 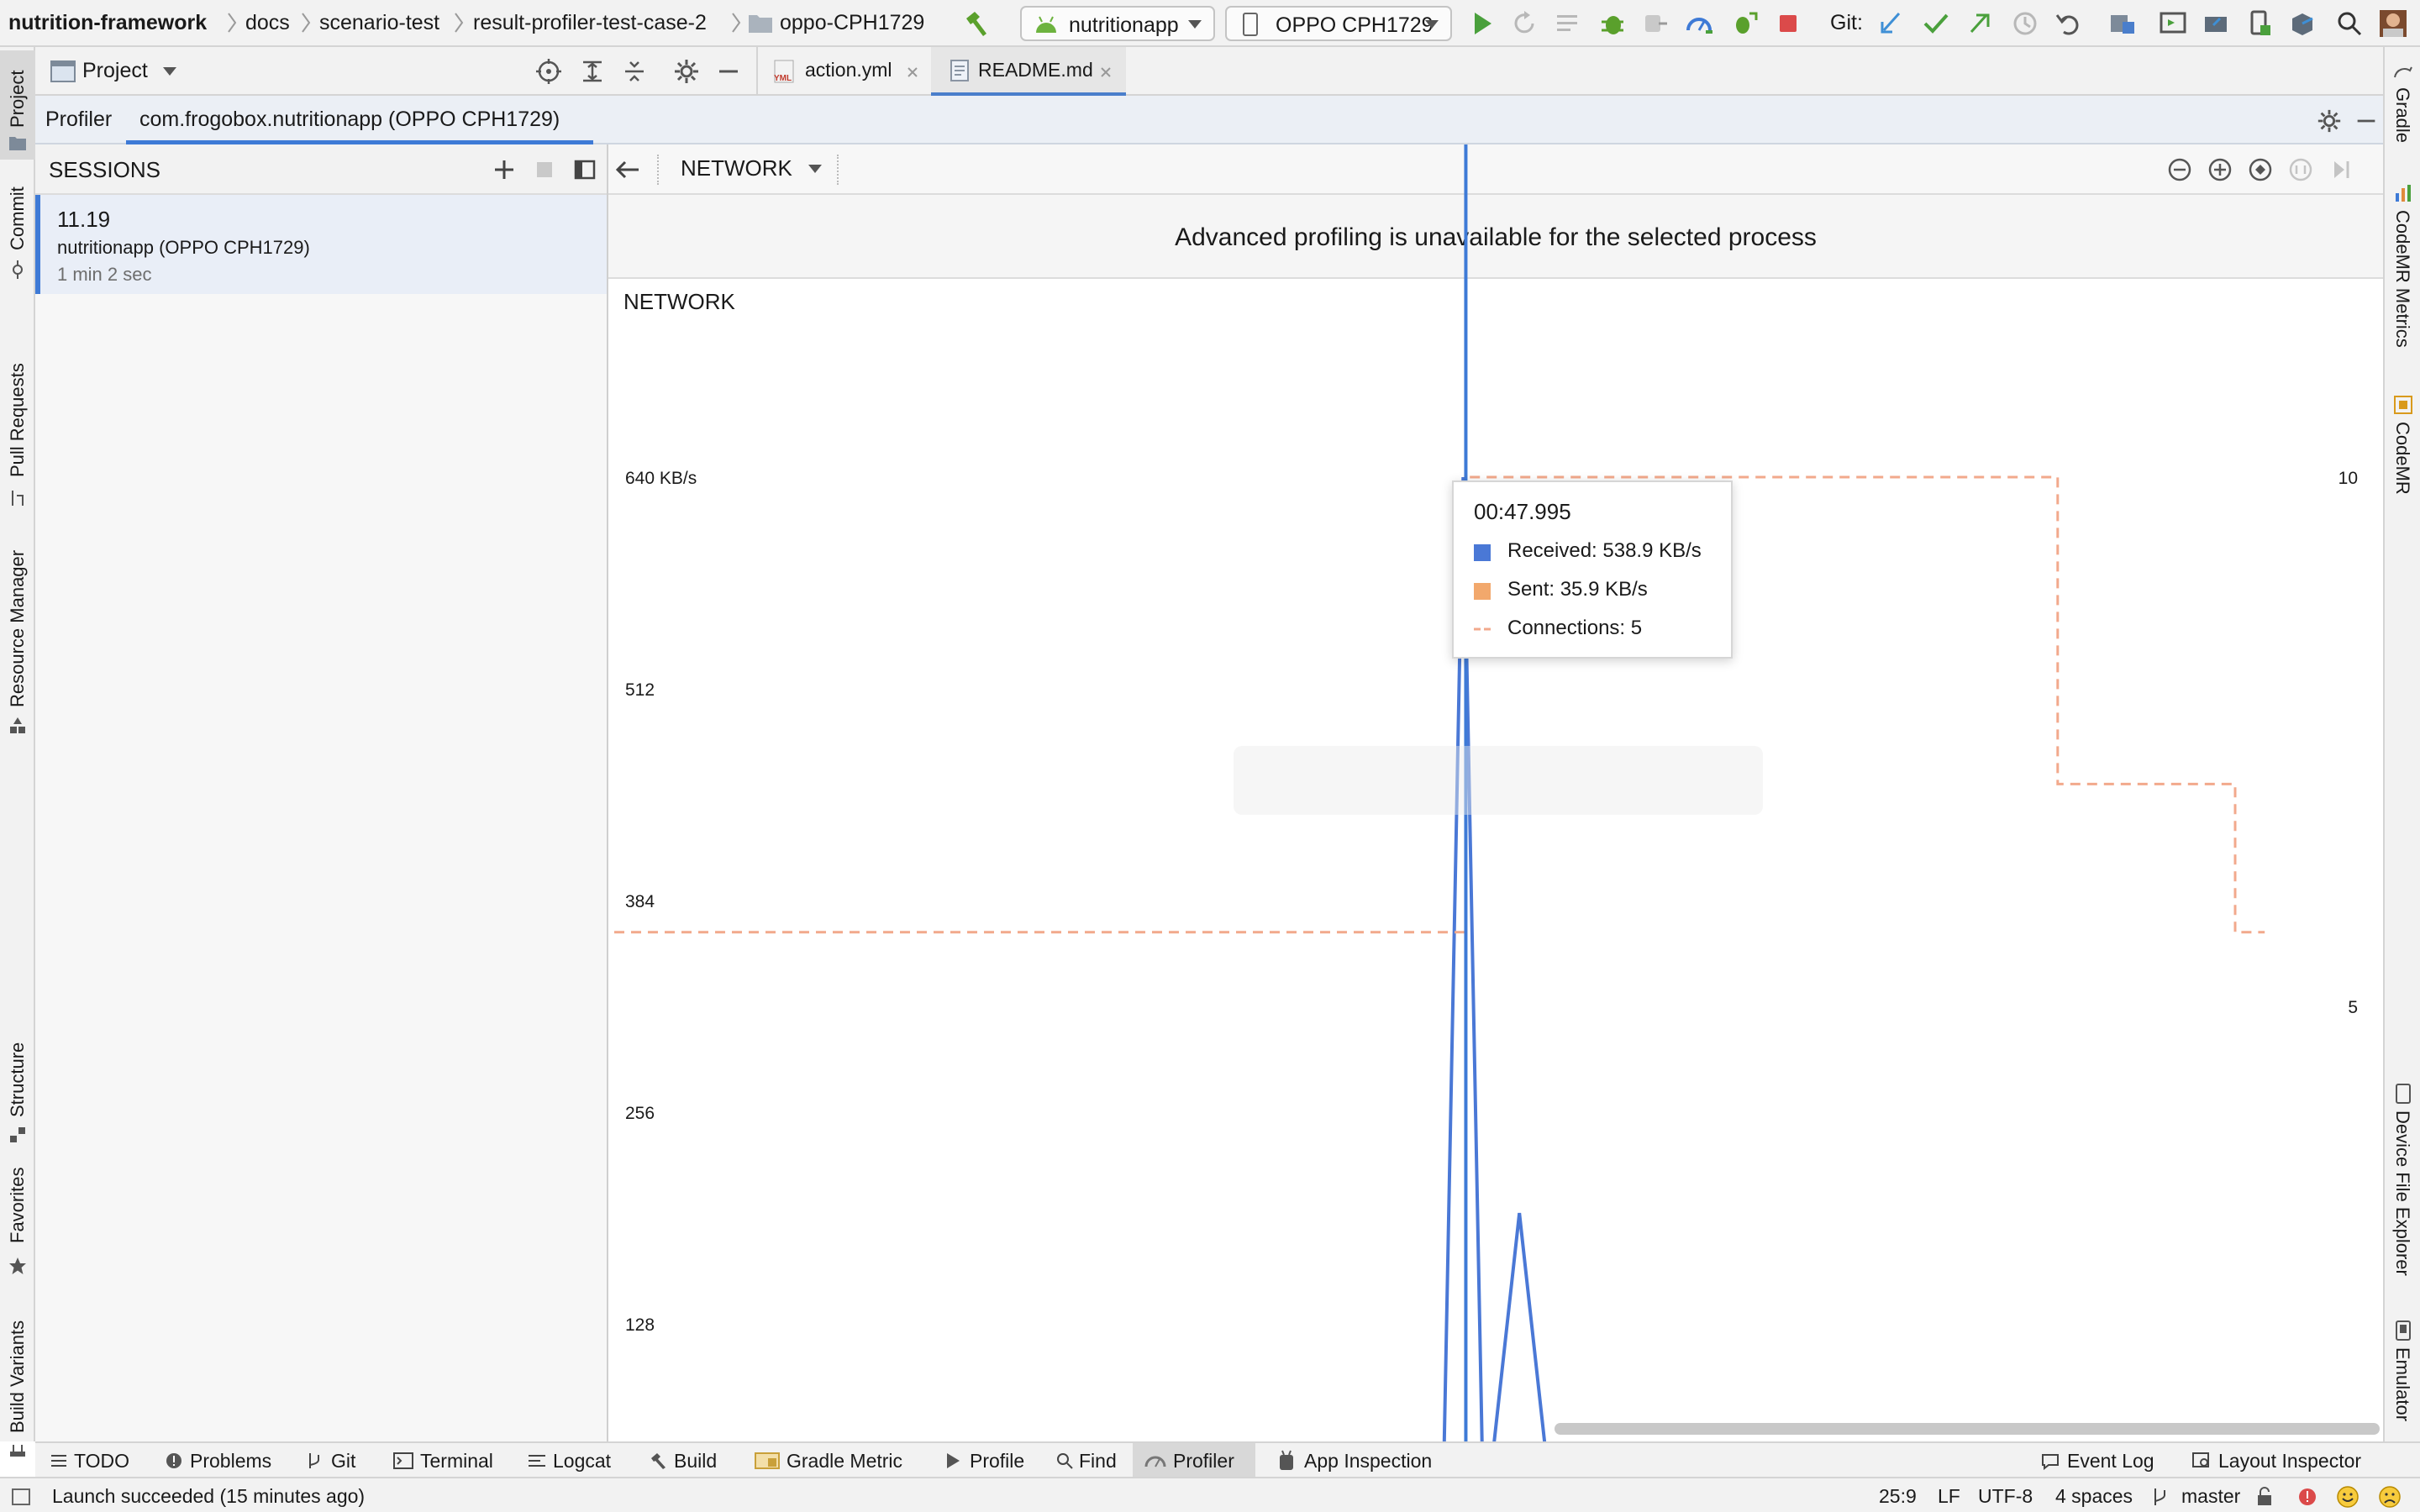 I want to click on collapse-panel-icon, so click(x=585, y=169).